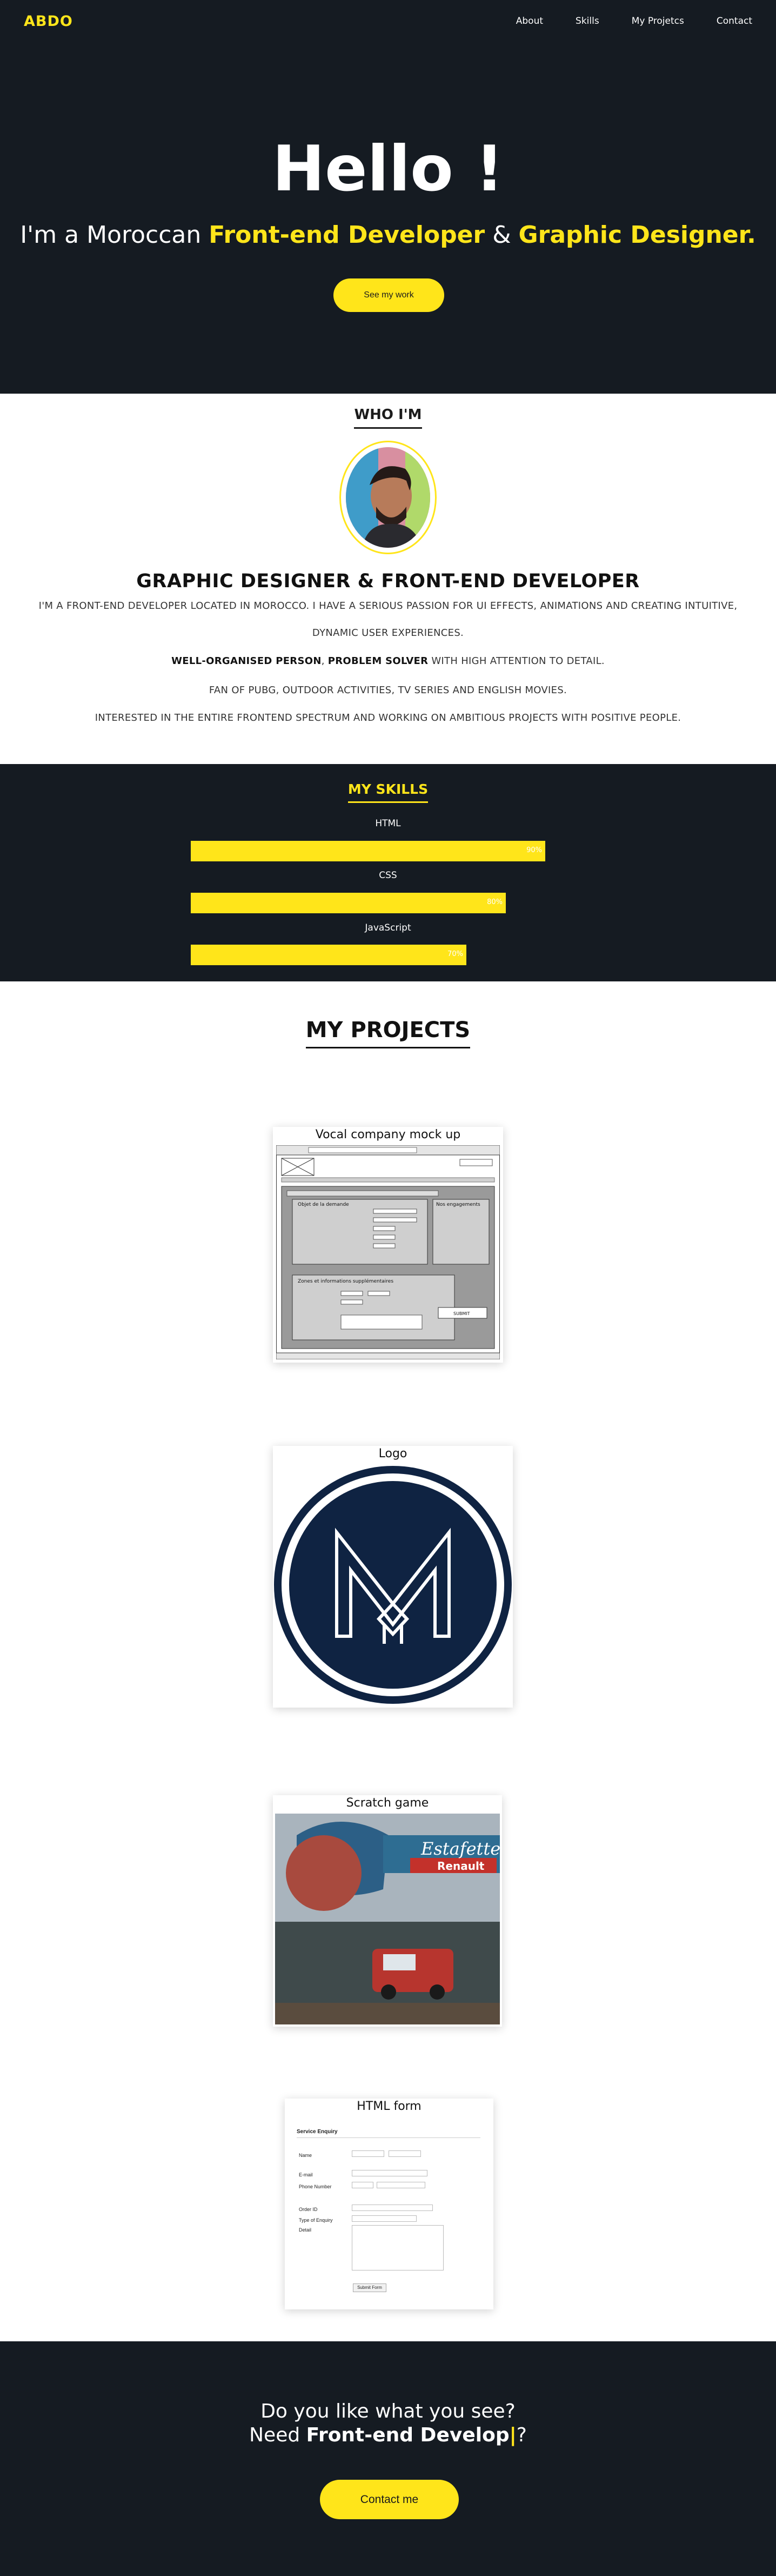 This screenshot has width=776, height=2576. I want to click on project-title: HTML form, so click(389, 2106).